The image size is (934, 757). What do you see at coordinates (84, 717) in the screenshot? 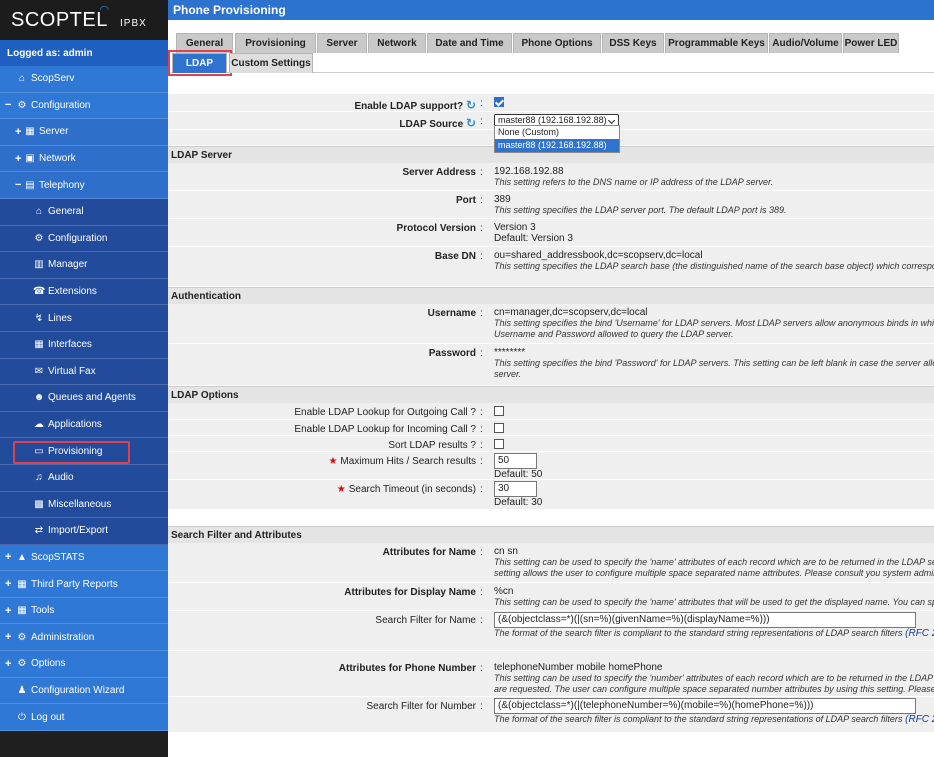
I see `sidebar-item-log-out: ⏻ Log out` at bounding box center [84, 717].